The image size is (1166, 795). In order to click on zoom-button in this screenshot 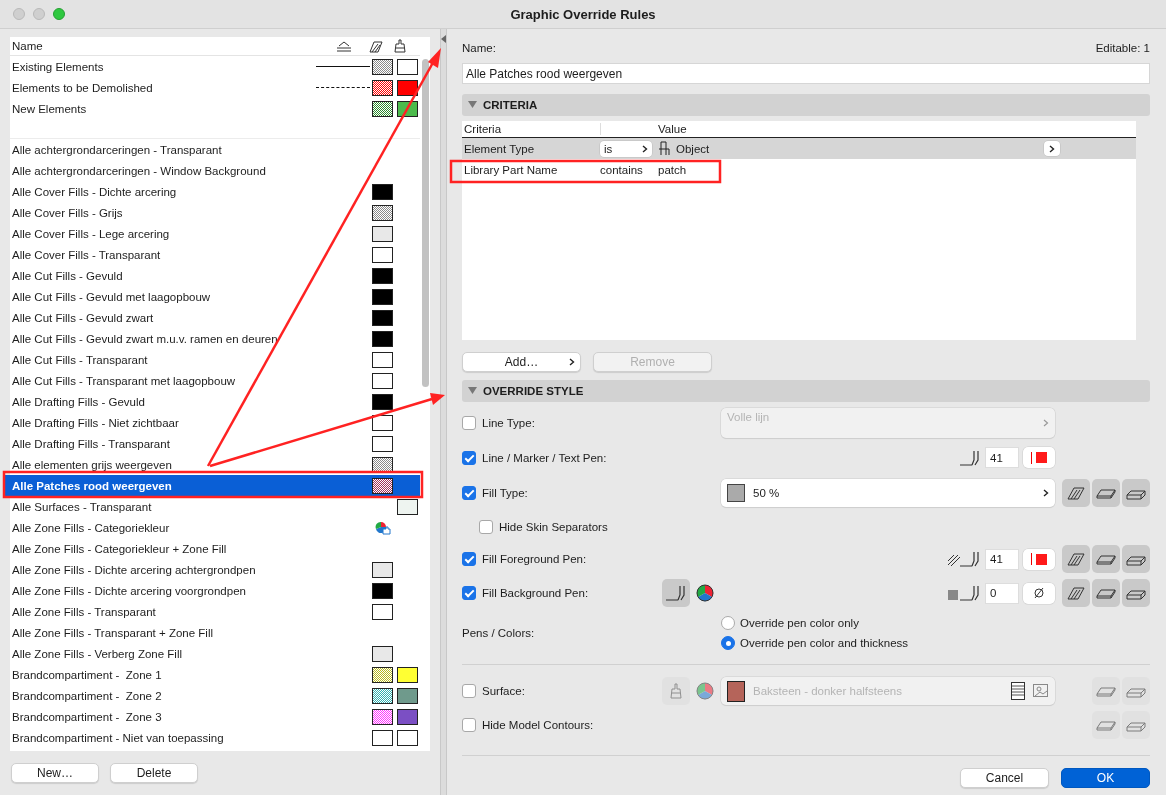, I will do `click(59, 14)`.